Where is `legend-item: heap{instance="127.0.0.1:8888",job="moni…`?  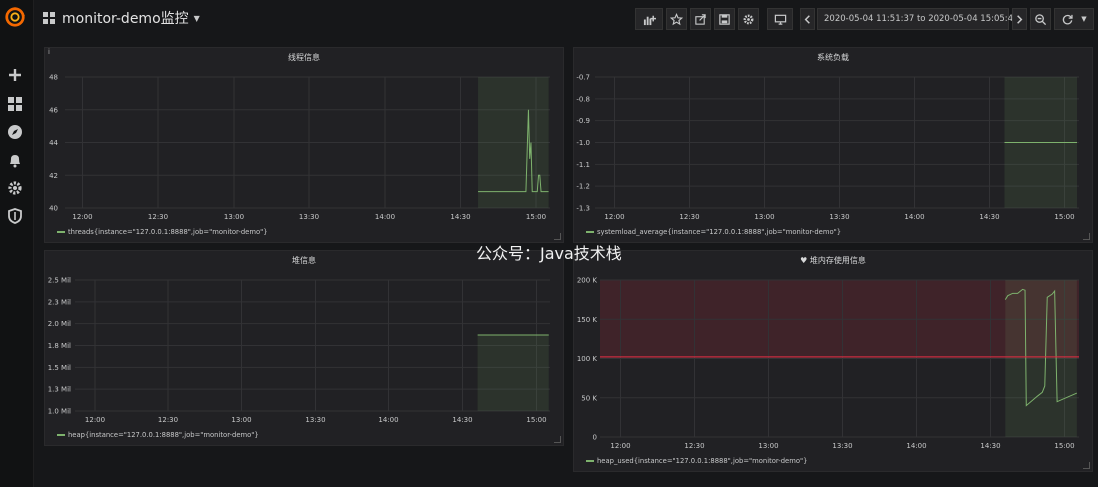 legend-item: heap{instance="127.0.0.1:8888",job="moni… is located at coordinates (158, 435).